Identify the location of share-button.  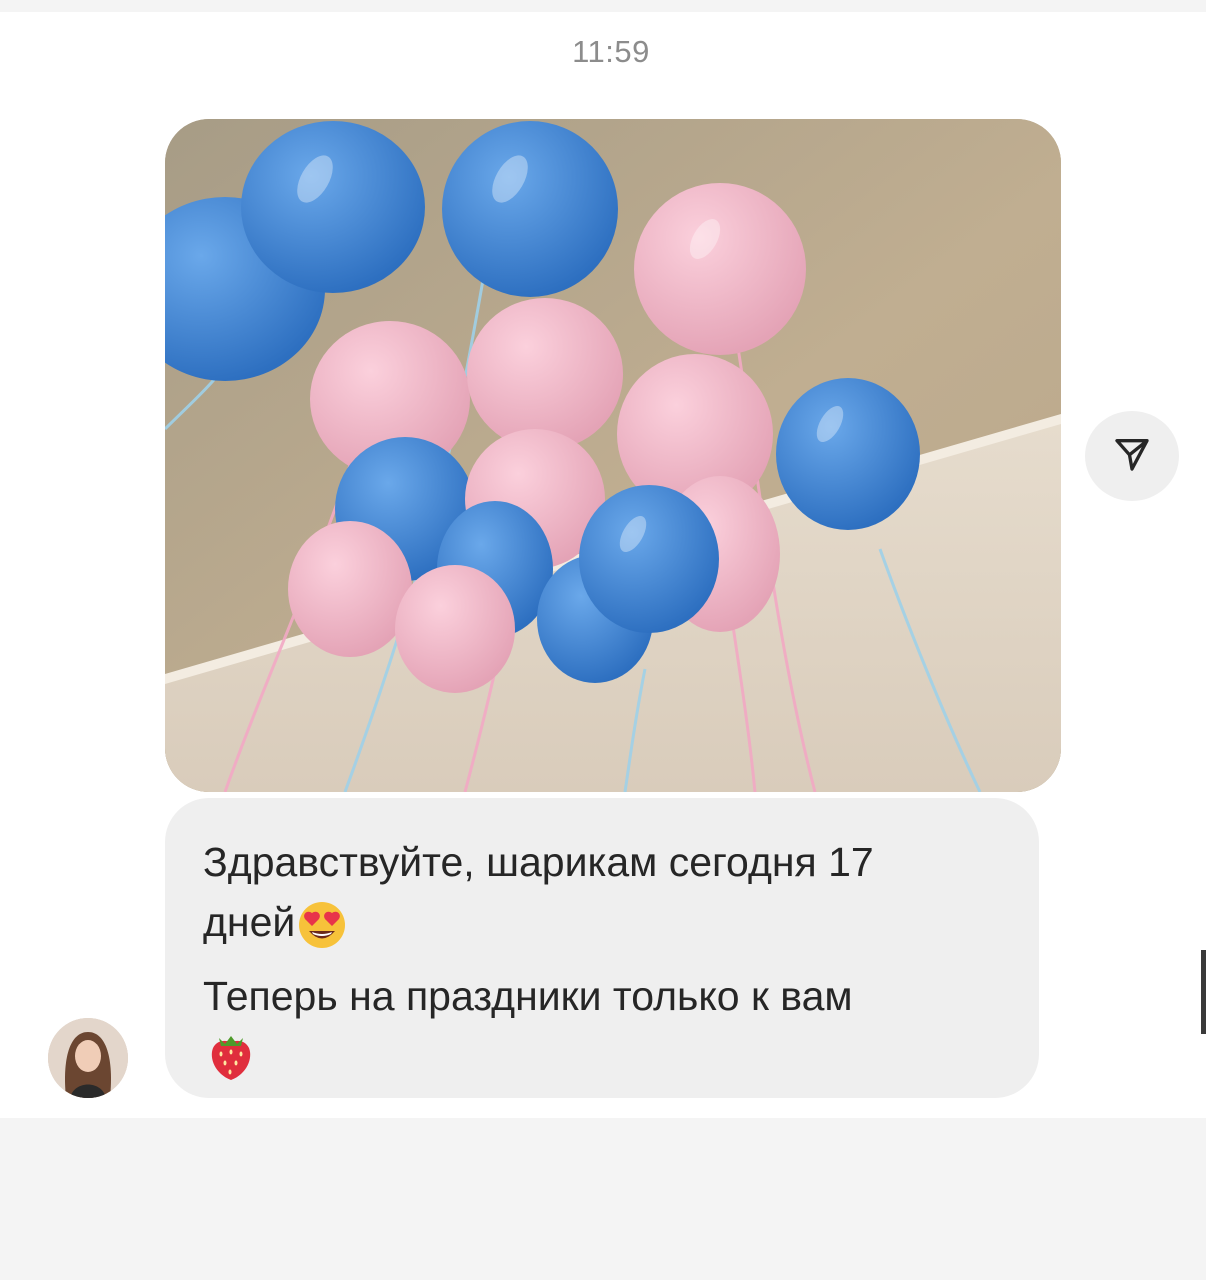
(1132, 456).